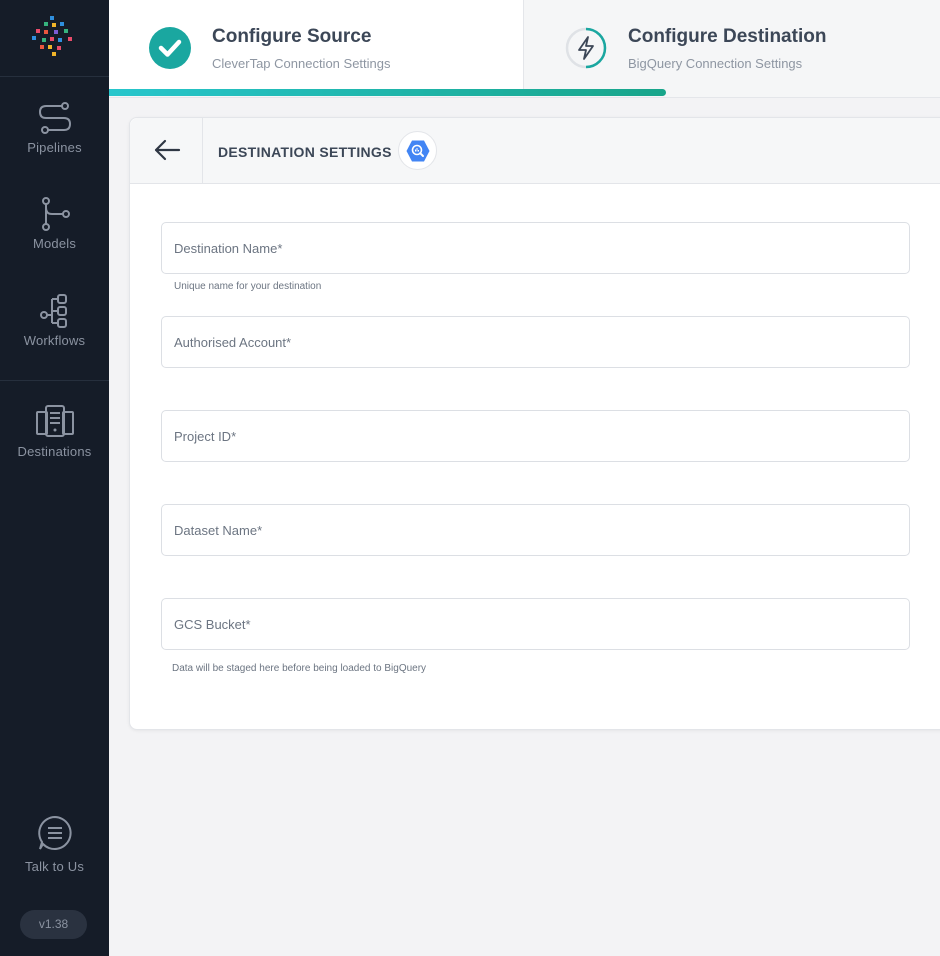  I want to click on logo-icon, so click(52, 36).